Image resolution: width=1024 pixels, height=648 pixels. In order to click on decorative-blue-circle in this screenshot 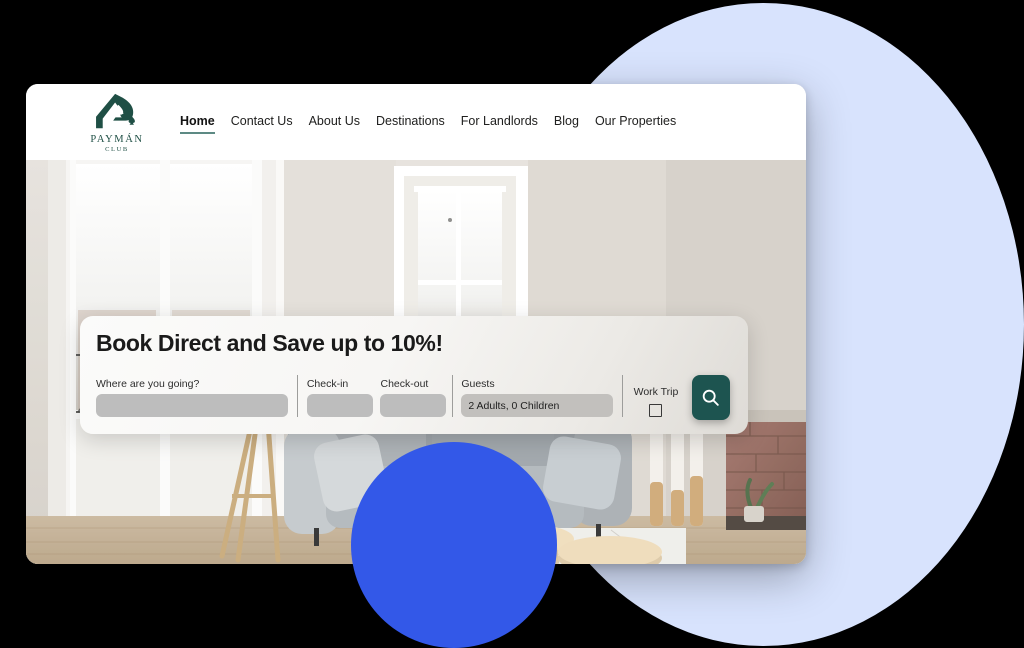, I will do `click(454, 545)`.